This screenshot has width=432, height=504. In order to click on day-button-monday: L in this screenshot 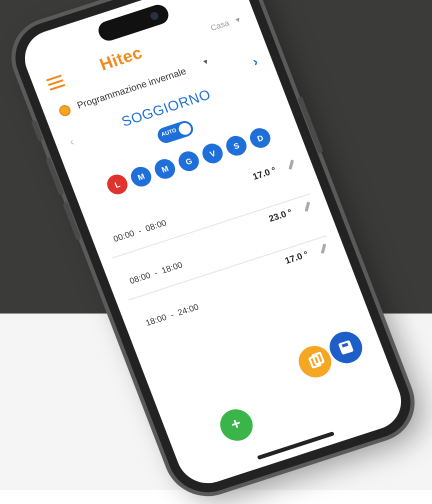, I will do `click(117, 184)`.